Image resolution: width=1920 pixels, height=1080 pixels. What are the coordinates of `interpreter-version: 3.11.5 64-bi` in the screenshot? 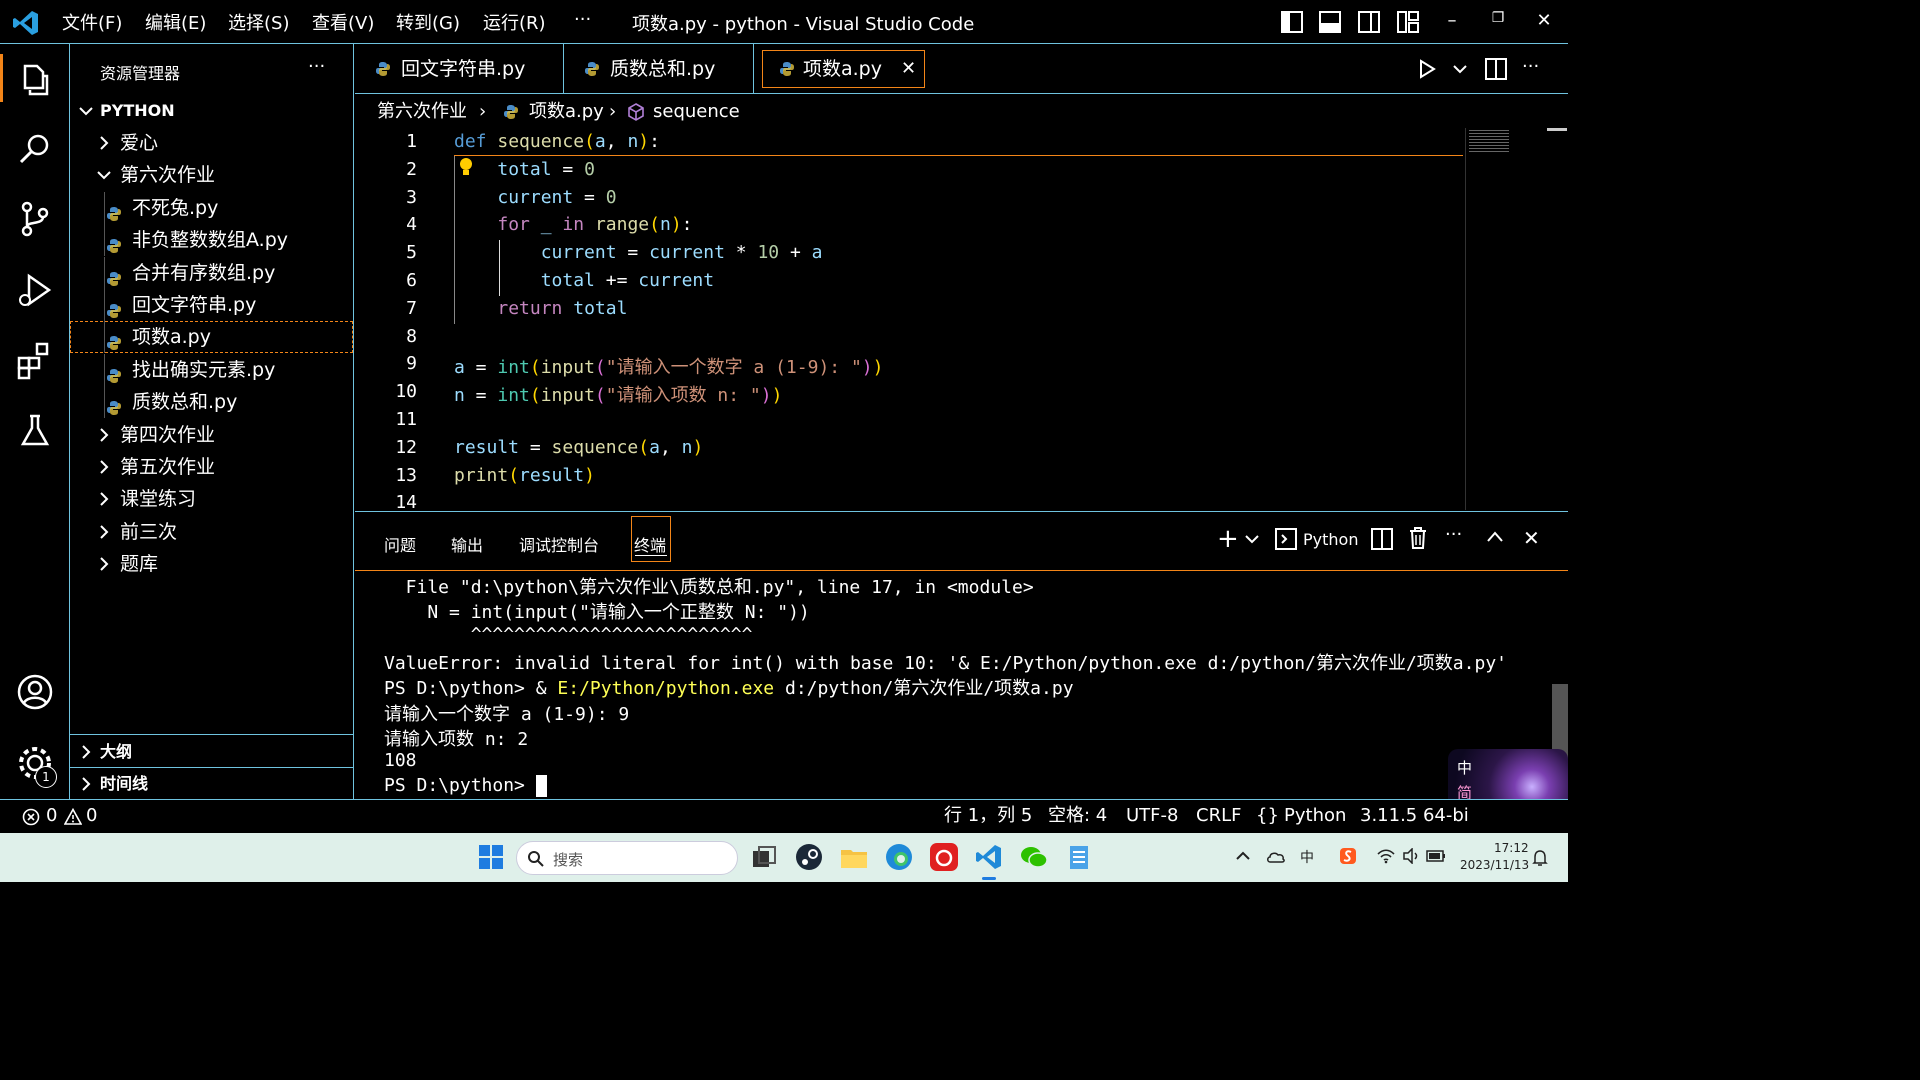 It's located at (1414, 816).